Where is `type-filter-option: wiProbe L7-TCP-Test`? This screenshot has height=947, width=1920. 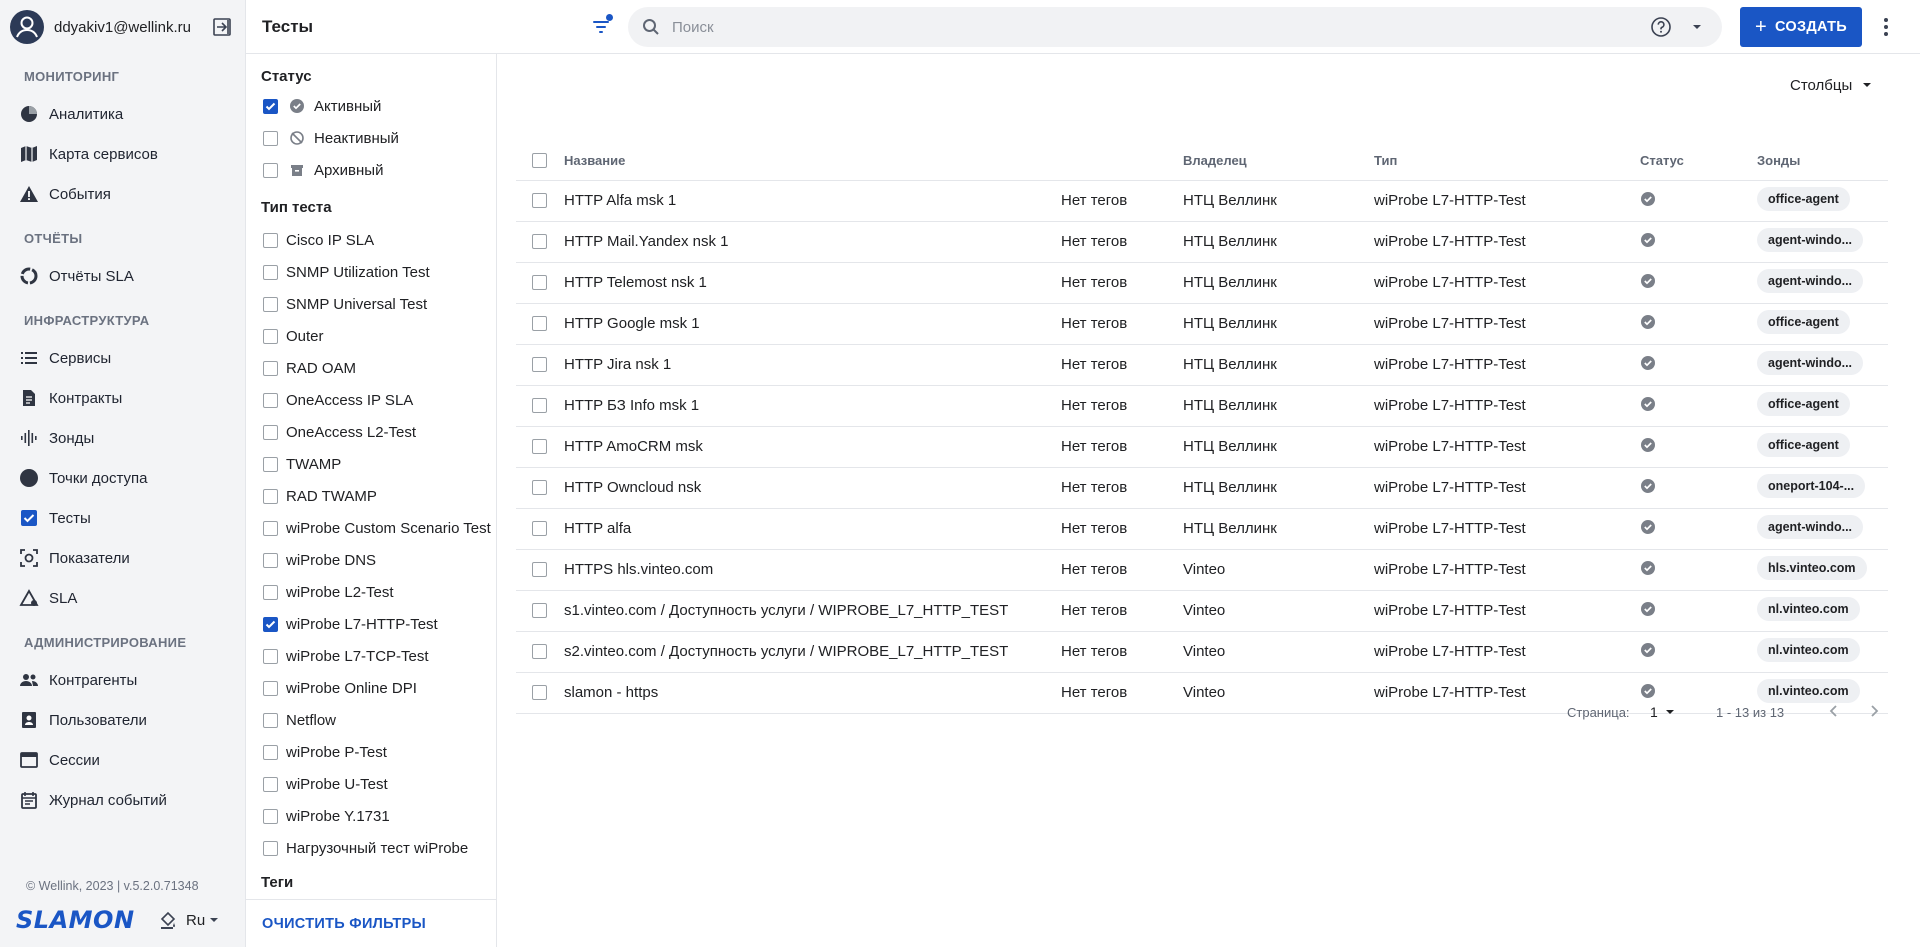
type-filter-option: wiProbe L7-TCP-Test is located at coordinates (371, 656).